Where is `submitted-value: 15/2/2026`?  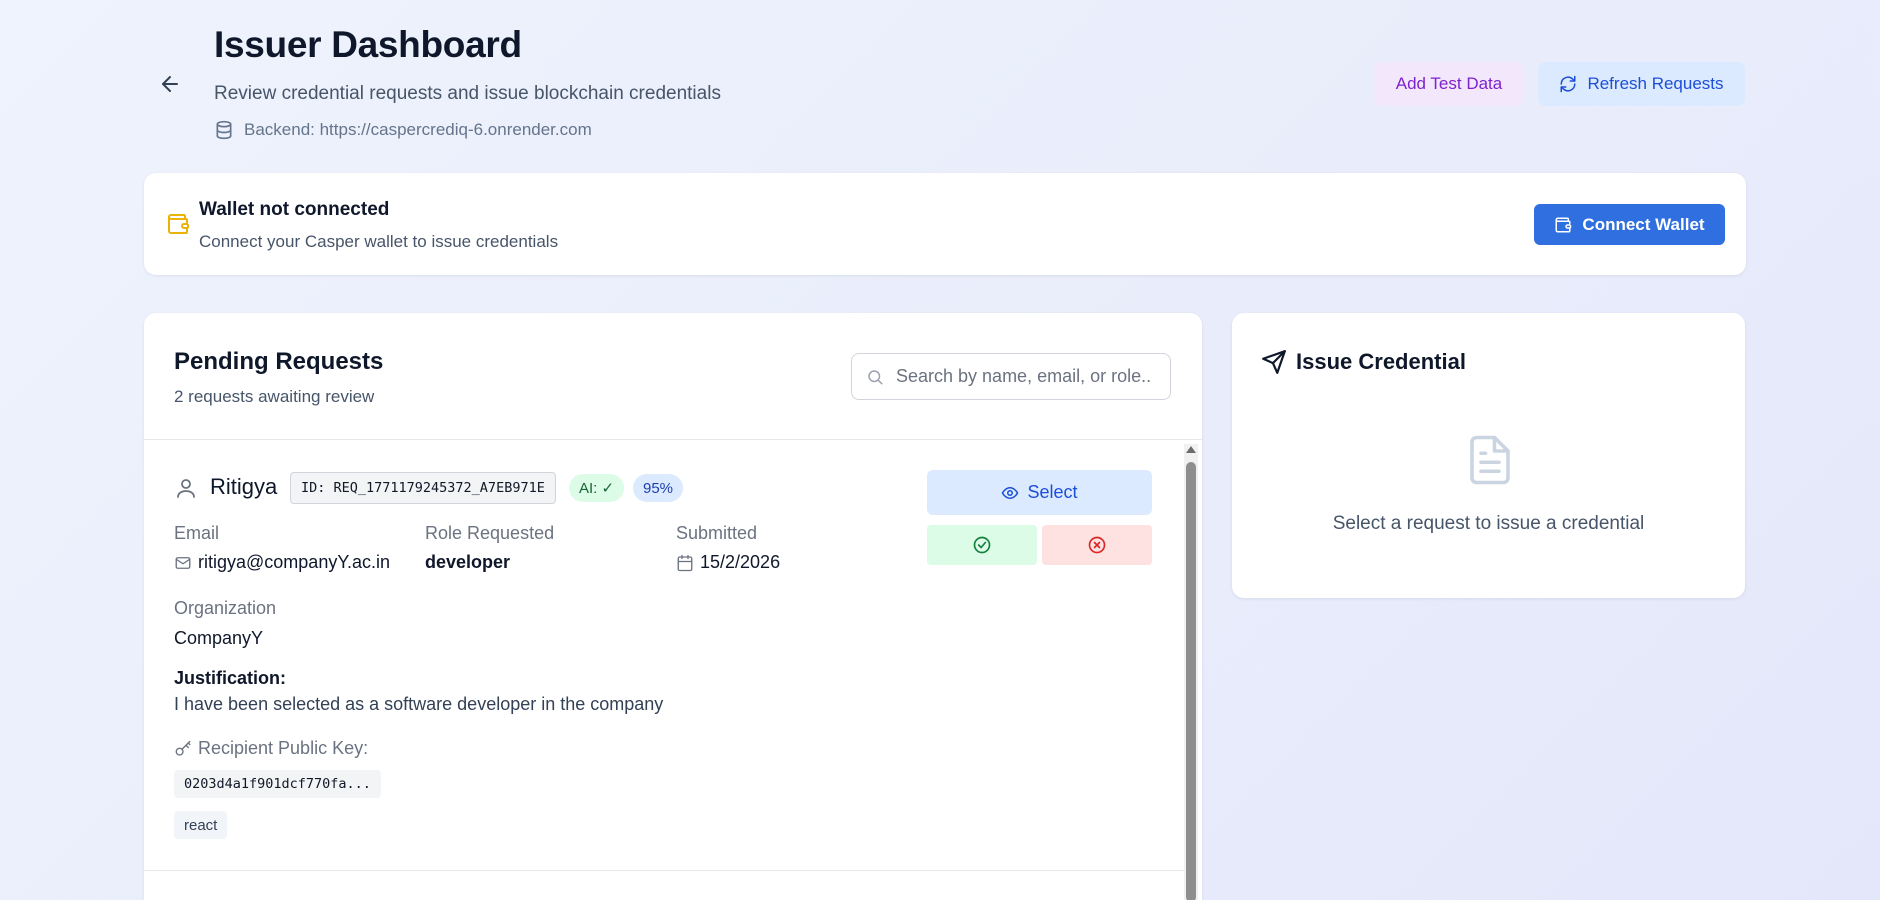 submitted-value: 15/2/2026 is located at coordinates (728, 562).